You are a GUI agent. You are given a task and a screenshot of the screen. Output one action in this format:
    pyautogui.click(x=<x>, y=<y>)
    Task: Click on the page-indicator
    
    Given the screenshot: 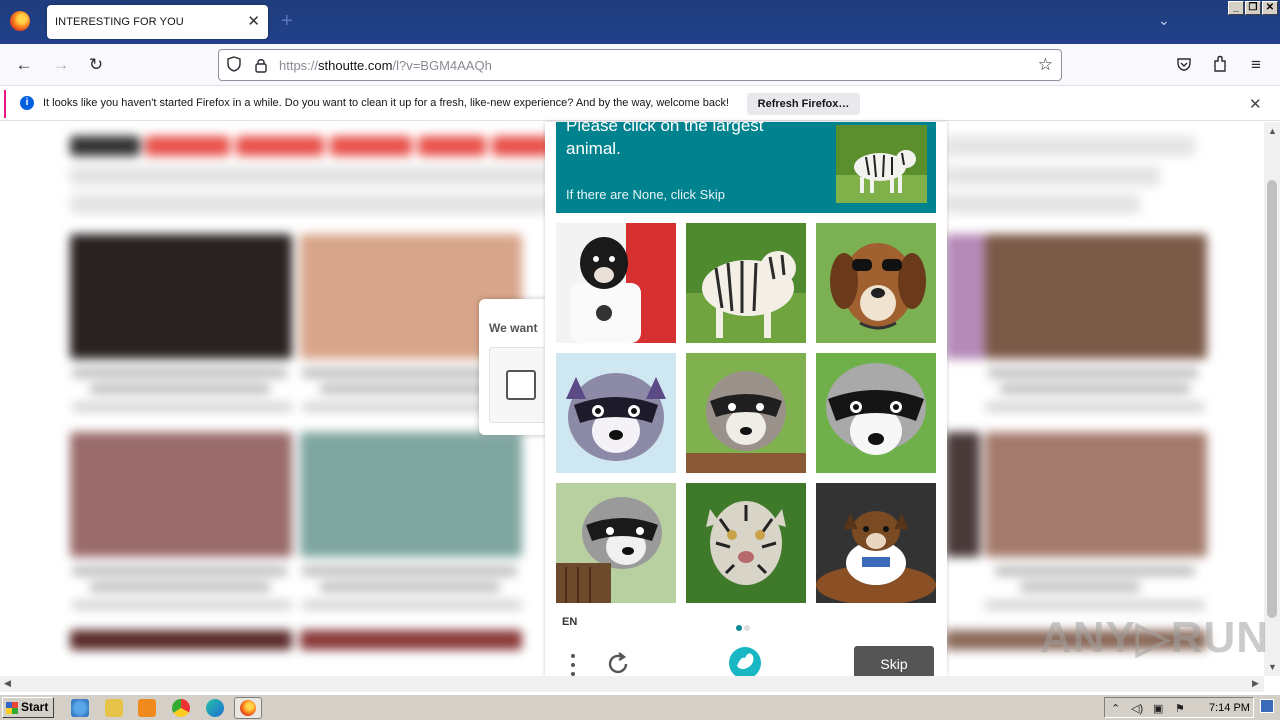 What is the action you would take?
    pyautogui.click(x=744, y=627)
    